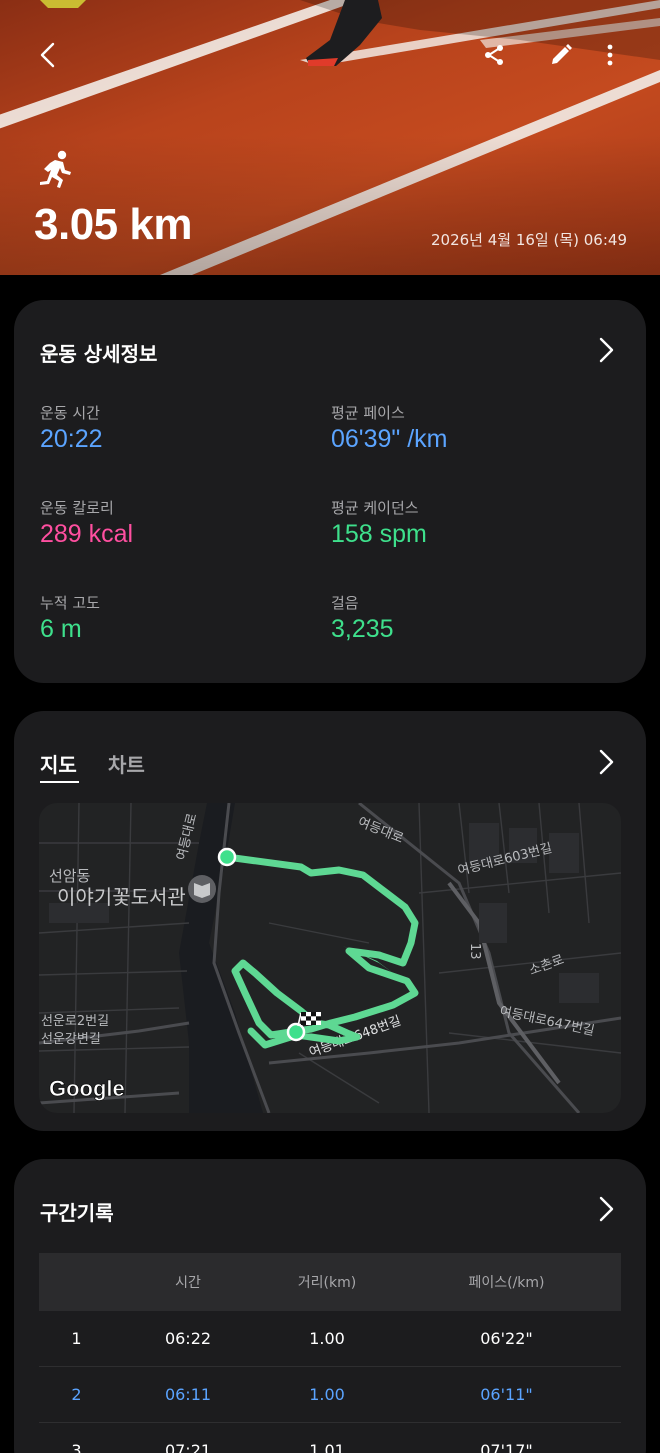 This screenshot has height=1453, width=660. What do you see at coordinates (75, 1021) in the screenshot?
I see `map-label-road-seonun2: 선운로2번길` at bounding box center [75, 1021].